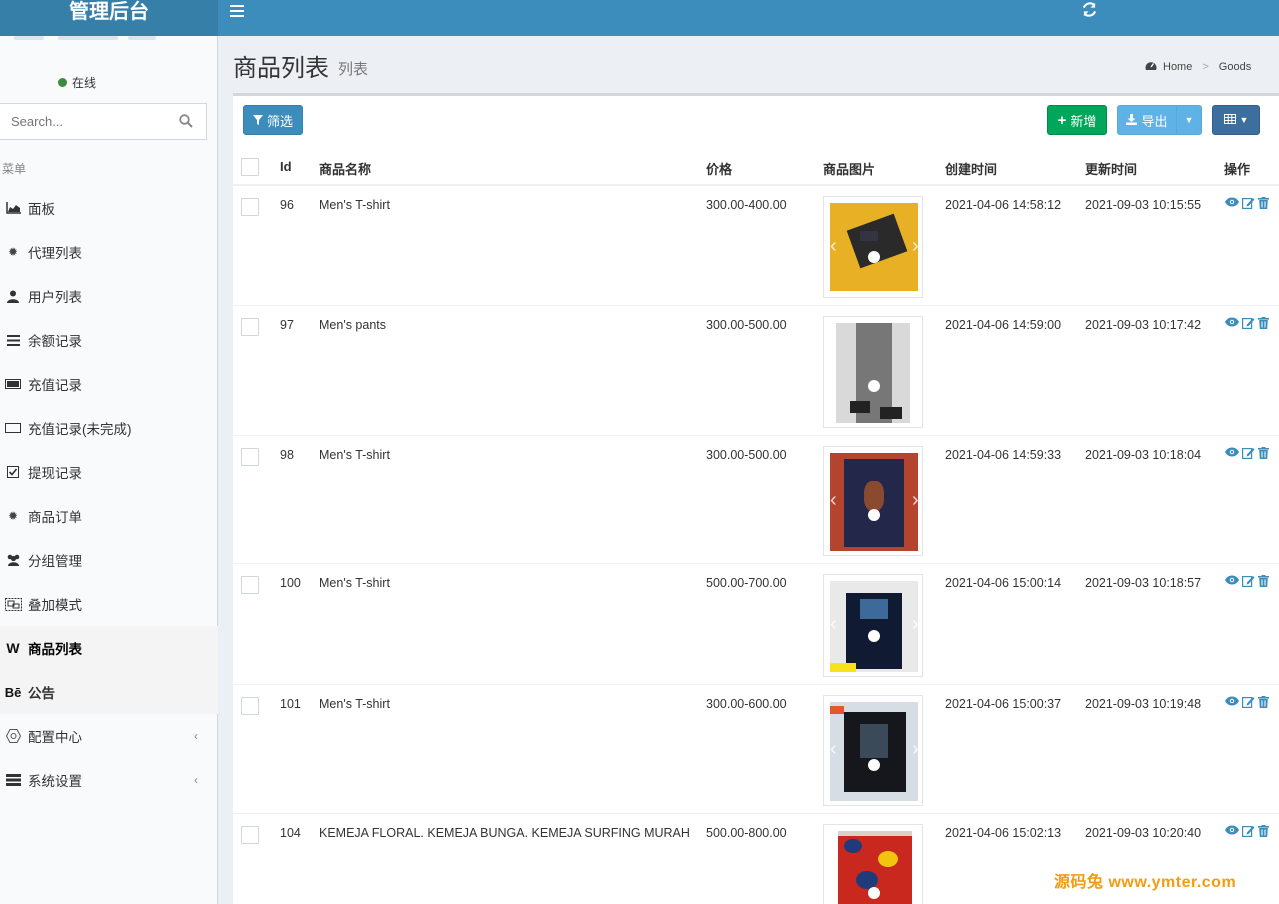 This screenshot has width=1279, height=904. What do you see at coordinates (109, 780) in the screenshot?
I see `sidebar-item-system: 系统设置 ‹` at bounding box center [109, 780].